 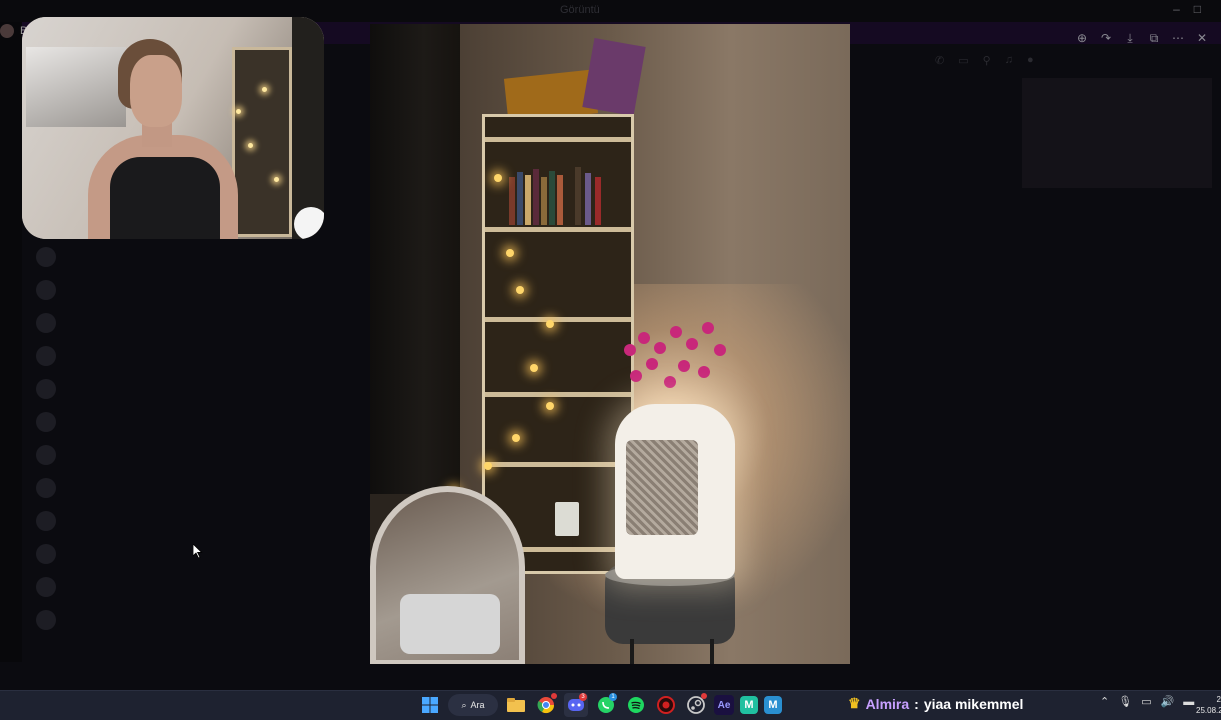 I want to click on system-tray: ⌃ 🎙 ▭ 🔊 ▬, so click(x=1147, y=702).